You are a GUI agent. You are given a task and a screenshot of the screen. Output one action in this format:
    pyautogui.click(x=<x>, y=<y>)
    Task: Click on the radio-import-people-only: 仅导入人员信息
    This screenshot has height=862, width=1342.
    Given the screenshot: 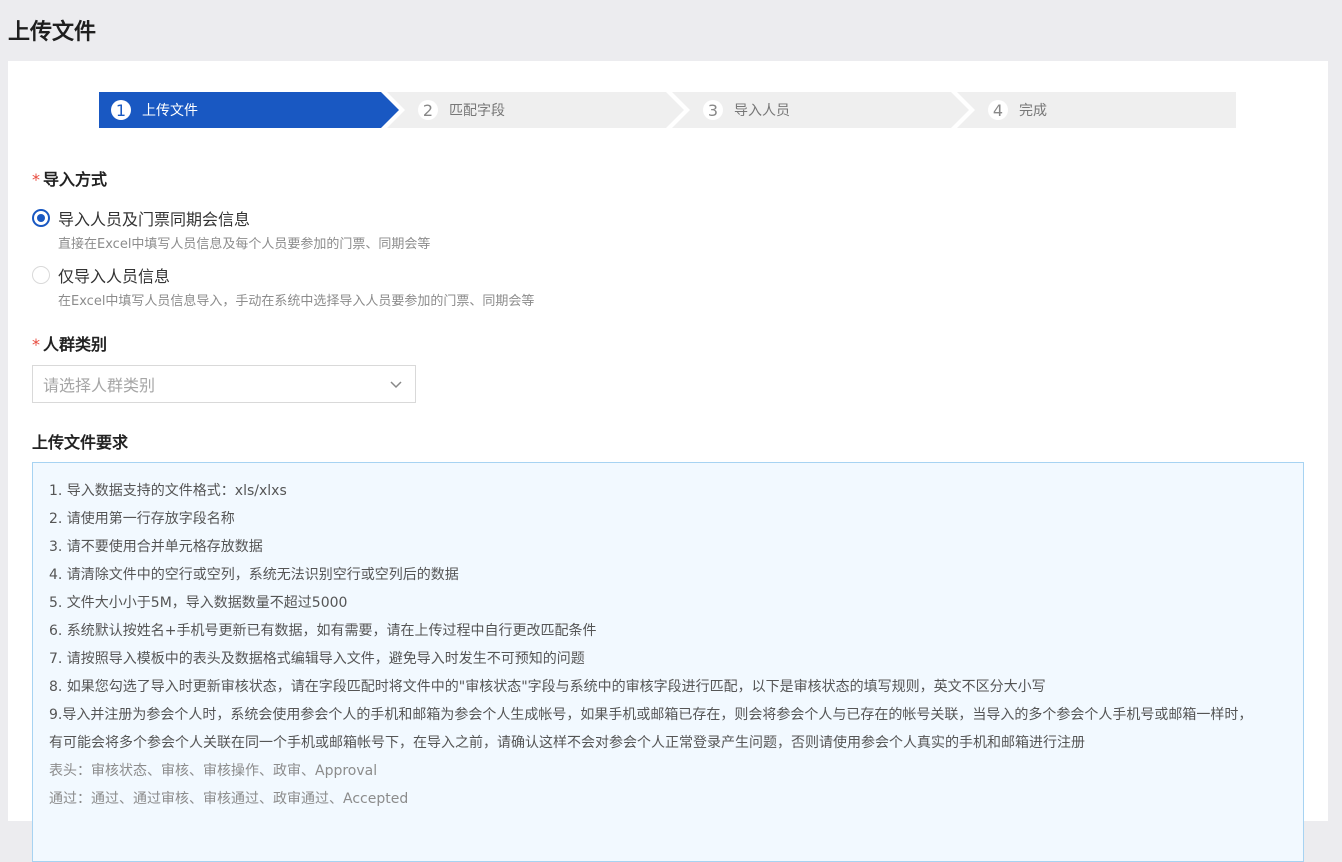 What is the action you would take?
    pyautogui.click(x=101, y=275)
    